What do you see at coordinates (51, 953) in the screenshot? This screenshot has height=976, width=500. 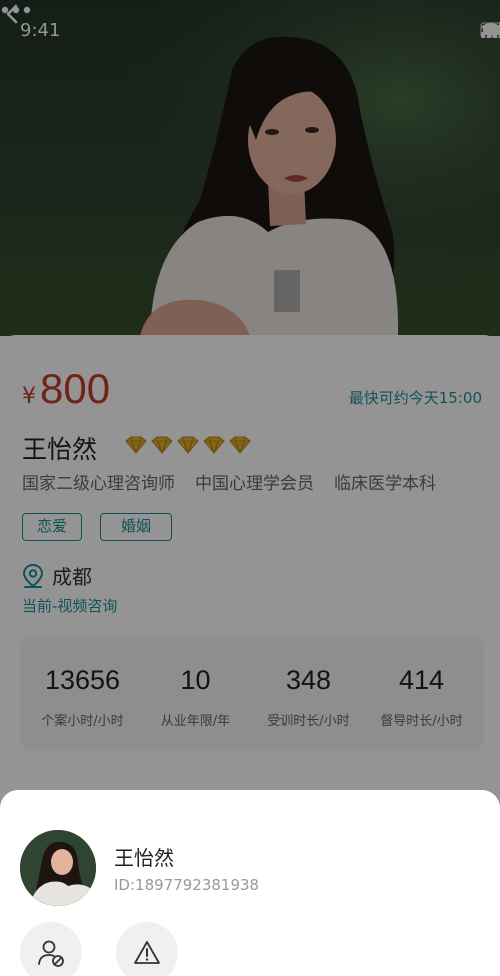 I see `block-user-icon` at bounding box center [51, 953].